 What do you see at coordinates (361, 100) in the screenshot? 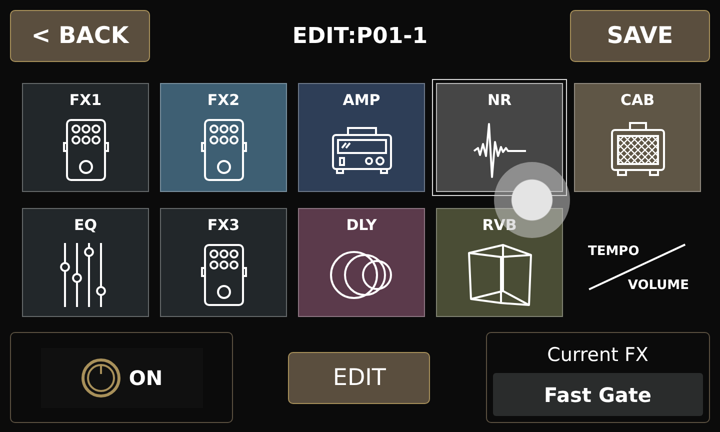
I see `block-label: AMP` at bounding box center [361, 100].